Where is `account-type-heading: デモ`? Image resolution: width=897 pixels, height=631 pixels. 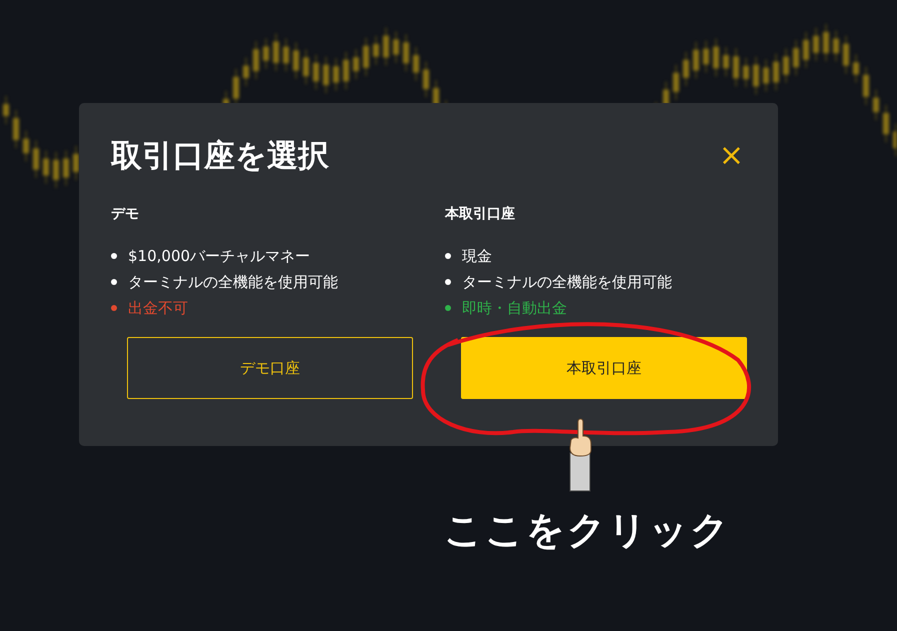
account-type-heading: デモ is located at coordinates (125, 214).